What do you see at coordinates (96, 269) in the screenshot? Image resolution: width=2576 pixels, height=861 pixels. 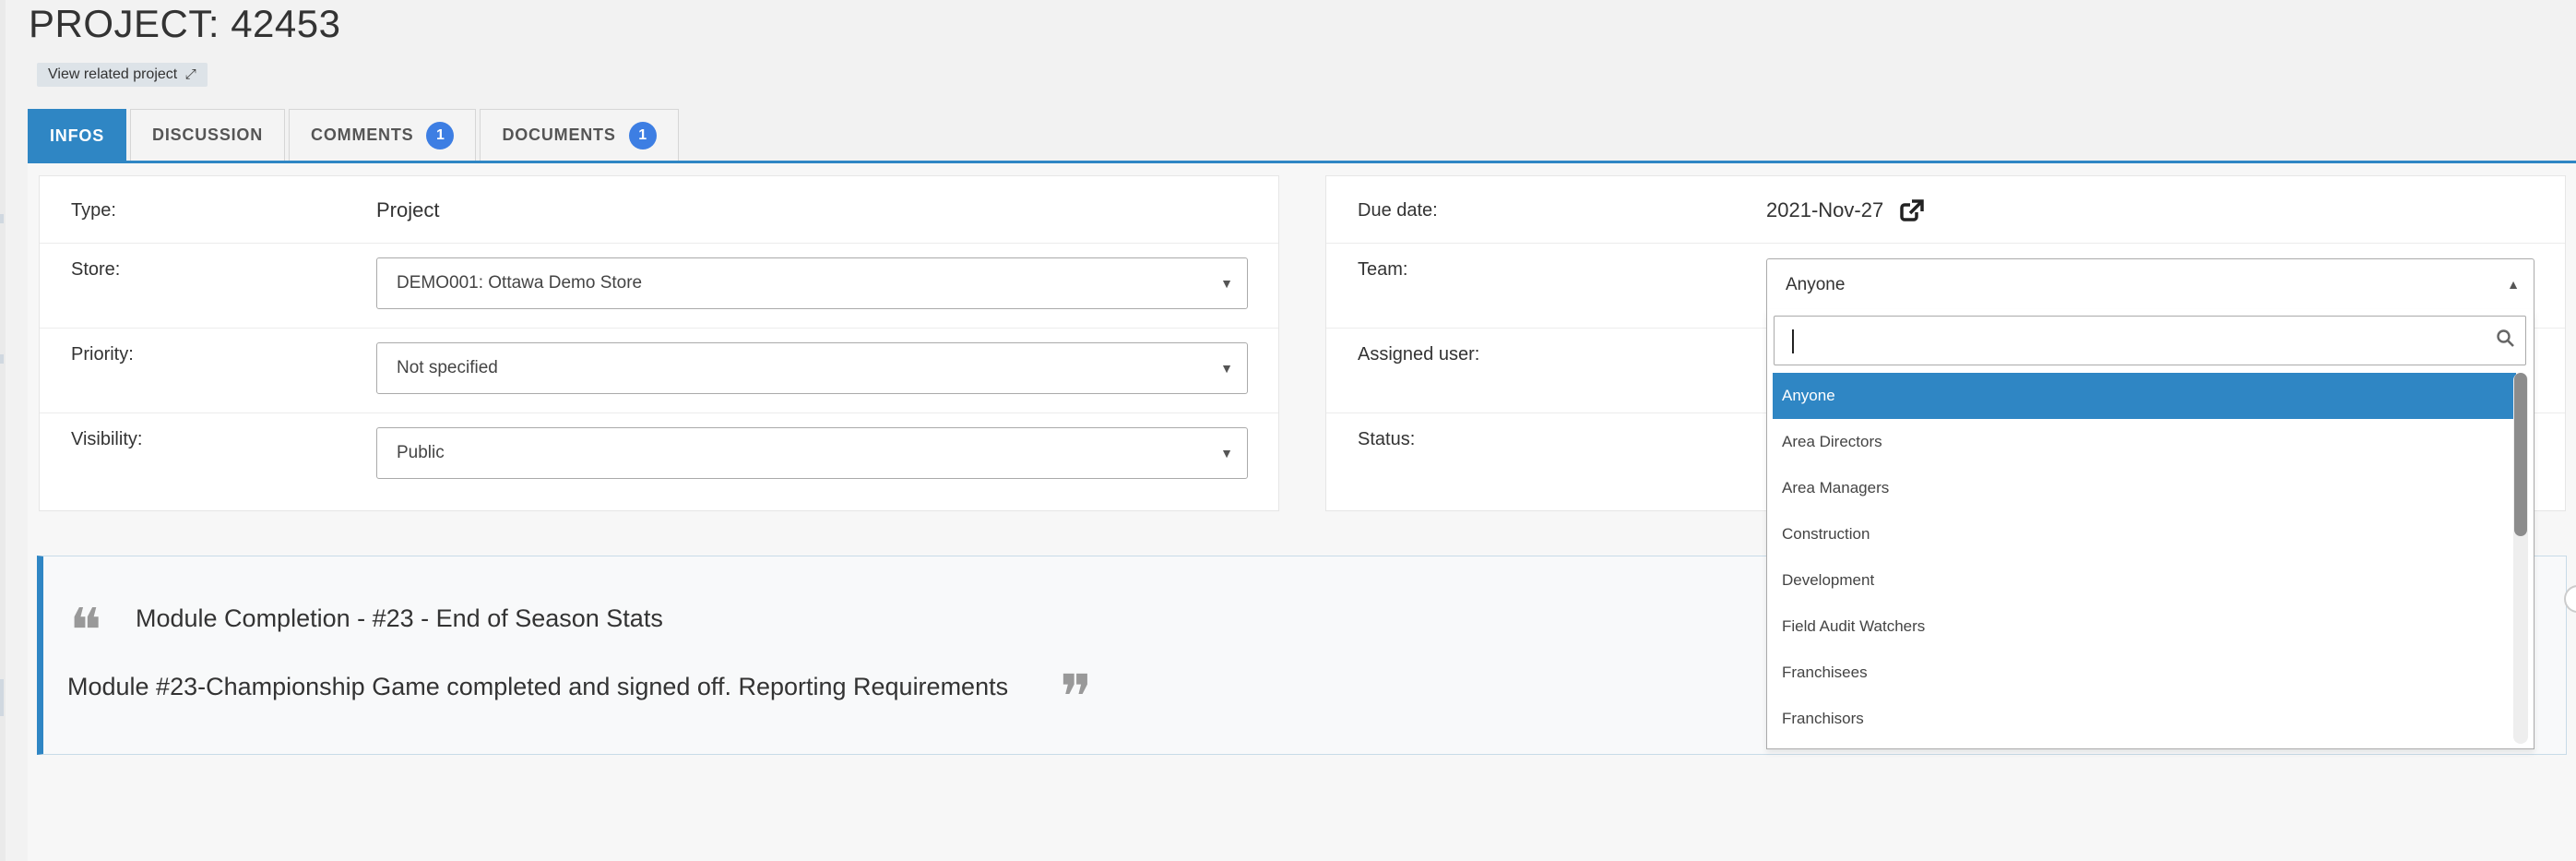 I see `store-label: Store:` at bounding box center [96, 269].